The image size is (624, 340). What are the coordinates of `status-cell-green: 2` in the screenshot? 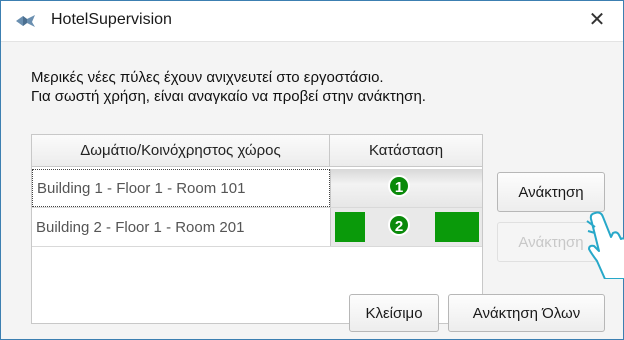 It's located at (406, 227).